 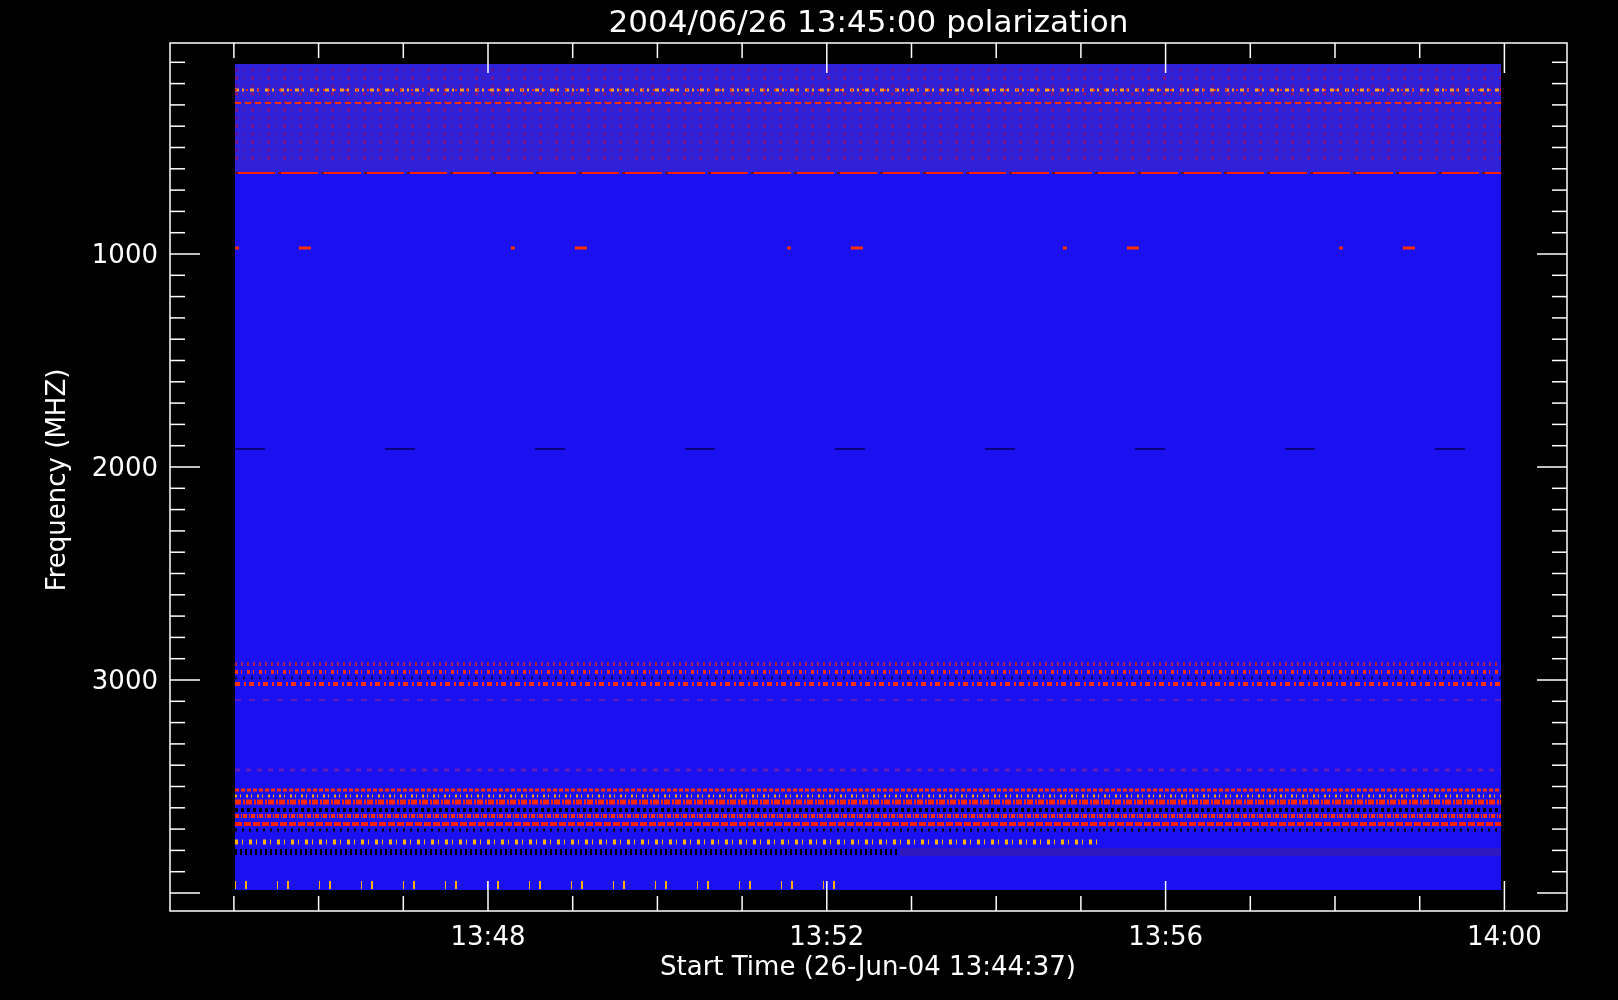 What do you see at coordinates (1166, 936) in the screenshot?
I see `axis-tick-label: 13:56` at bounding box center [1166, 936].